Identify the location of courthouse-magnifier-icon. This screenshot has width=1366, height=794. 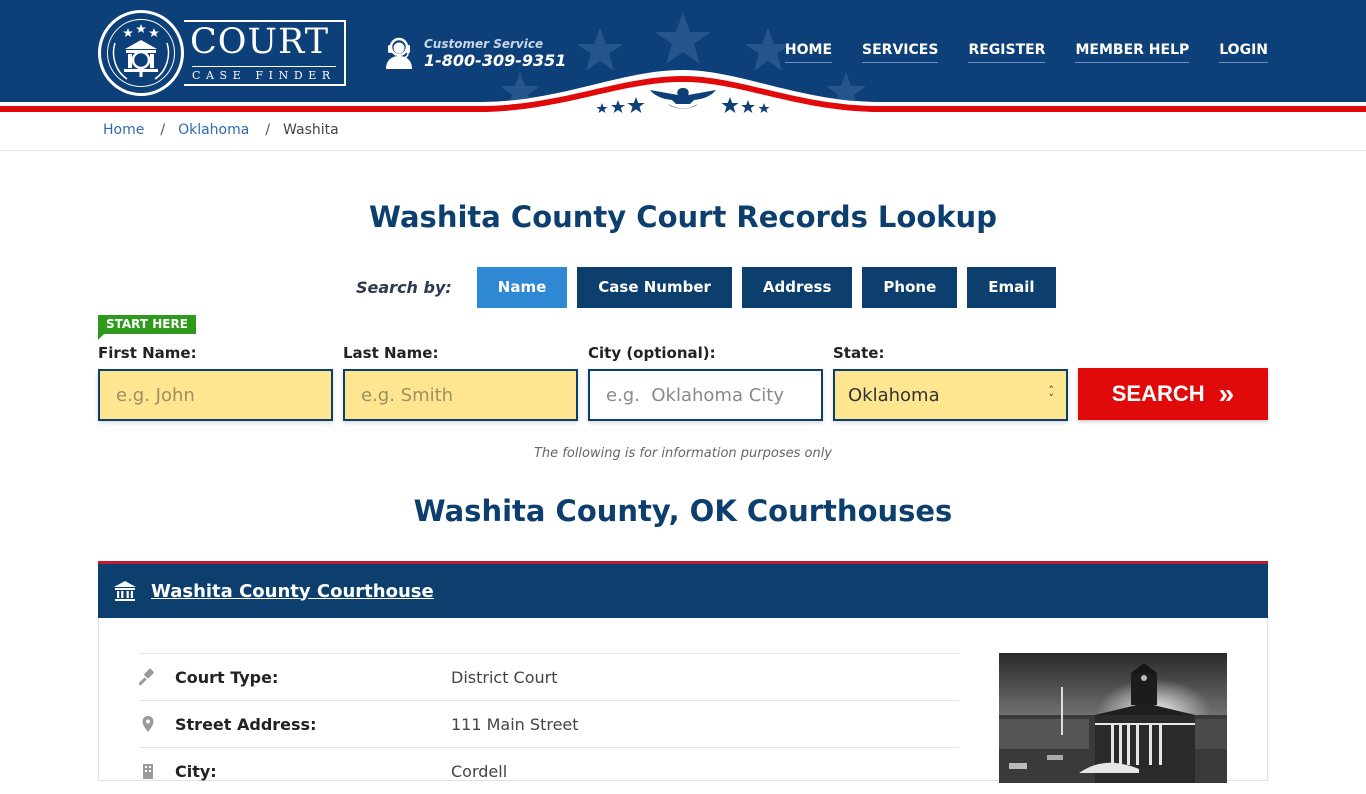
(141, 52).